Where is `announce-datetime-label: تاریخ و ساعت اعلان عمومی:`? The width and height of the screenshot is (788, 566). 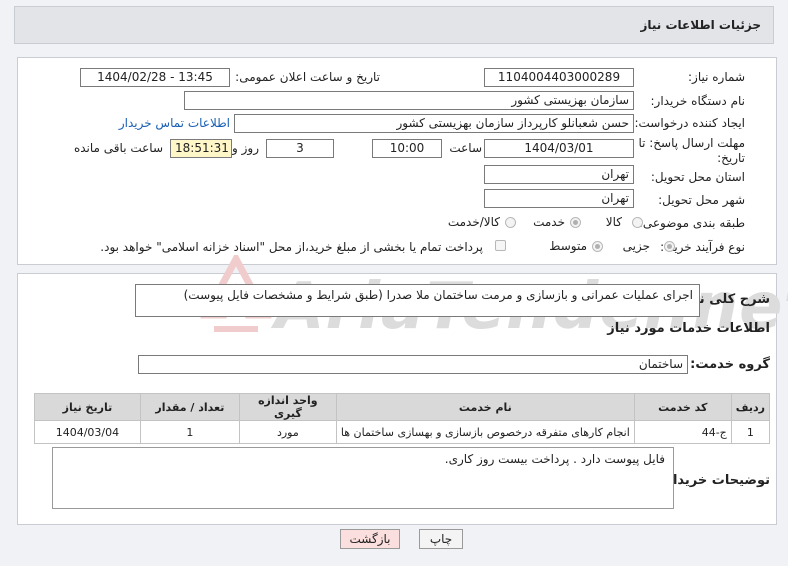
announce-datetime-label: تاریخ و ساعت اعلان عمومی: is located at coordinates (307, 77).